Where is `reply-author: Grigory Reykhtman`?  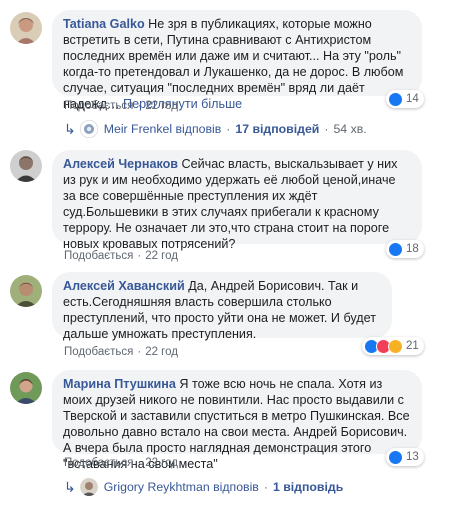 reply-author: Grigory Reykhtman is located at coordinates (156, 487).